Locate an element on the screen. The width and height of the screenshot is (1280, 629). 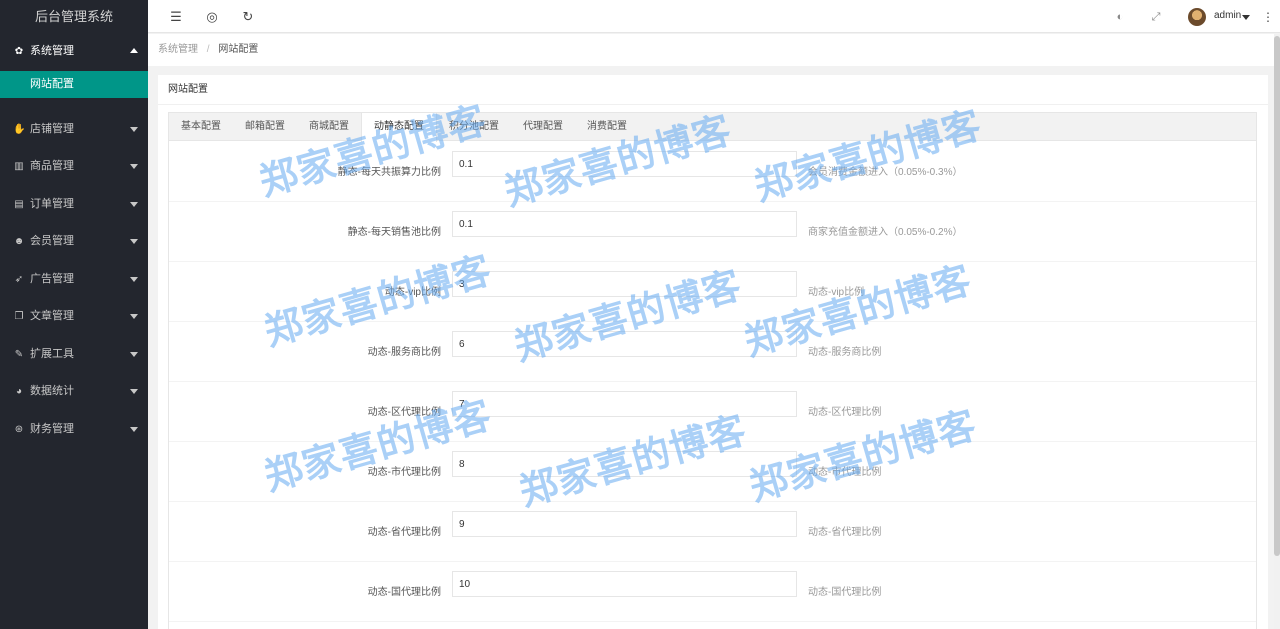
field-hint: 动态-国代理比例 is located at coordinates (845, 592).